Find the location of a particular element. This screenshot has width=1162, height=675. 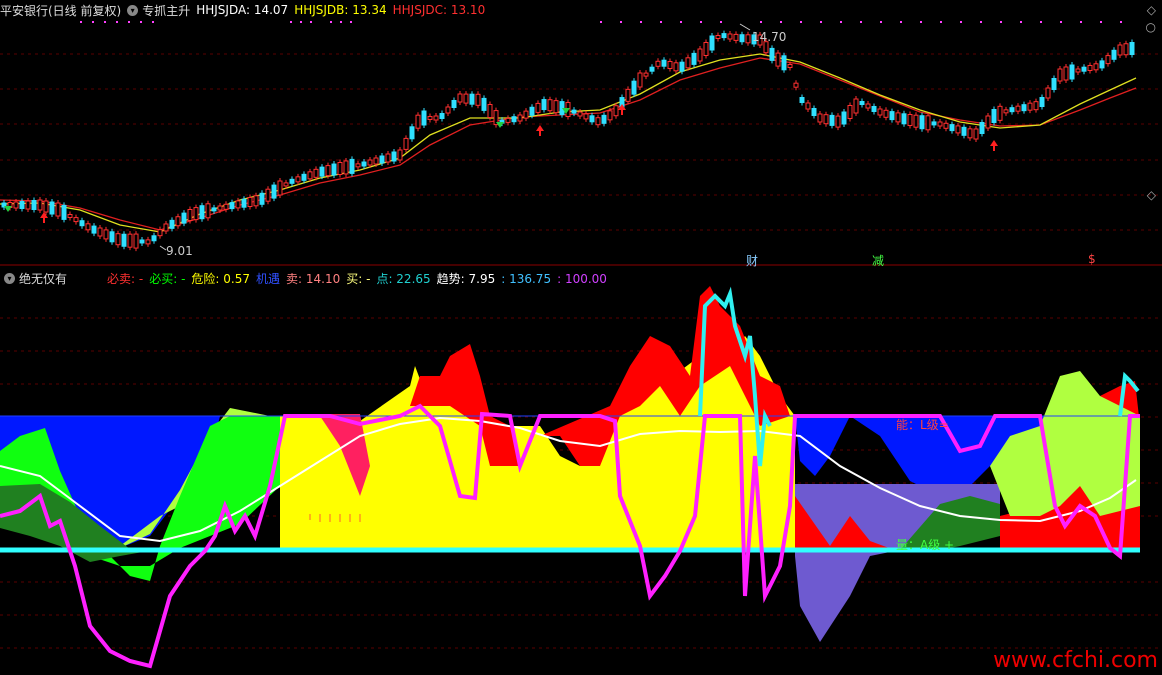

stock-title: 平安银行(日线 前复权) is located at coordinates (60, 10).